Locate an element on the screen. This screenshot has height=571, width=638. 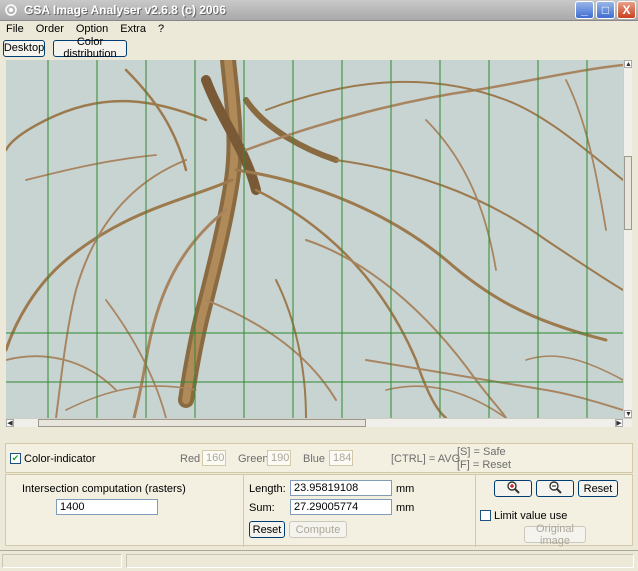
ctrl-avg-hint: [CTRL] = AVG is located at coordinates (426, 459).